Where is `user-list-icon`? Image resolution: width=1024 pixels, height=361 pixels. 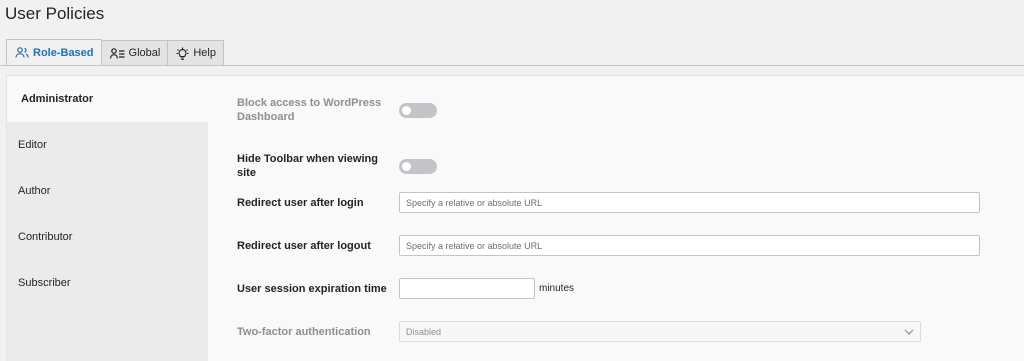
user-list-icon is located at coordinates (117, 53).